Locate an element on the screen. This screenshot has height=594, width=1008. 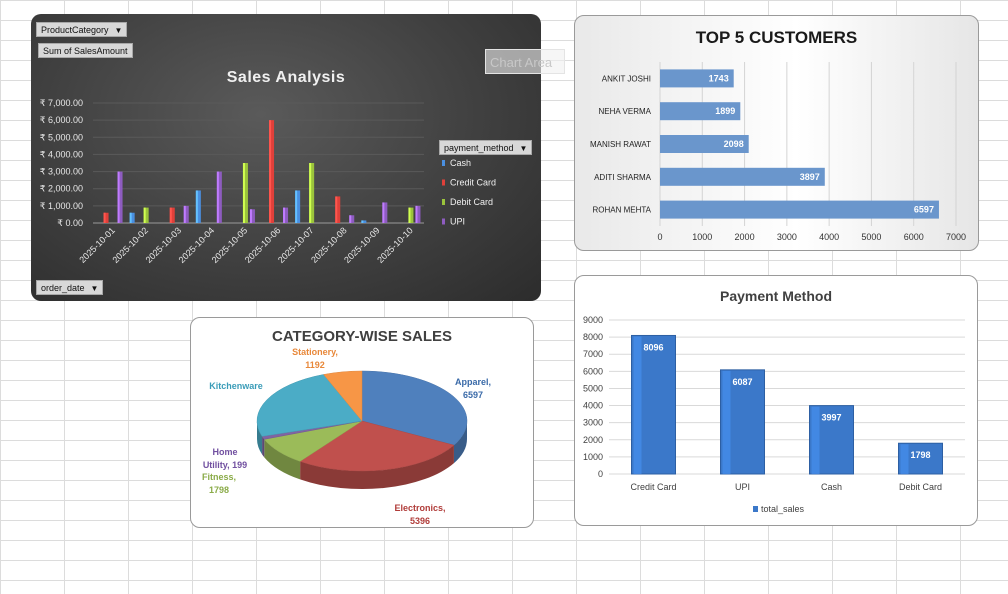
customer-bar-label: 1899 is located at coordinates (725, 111).